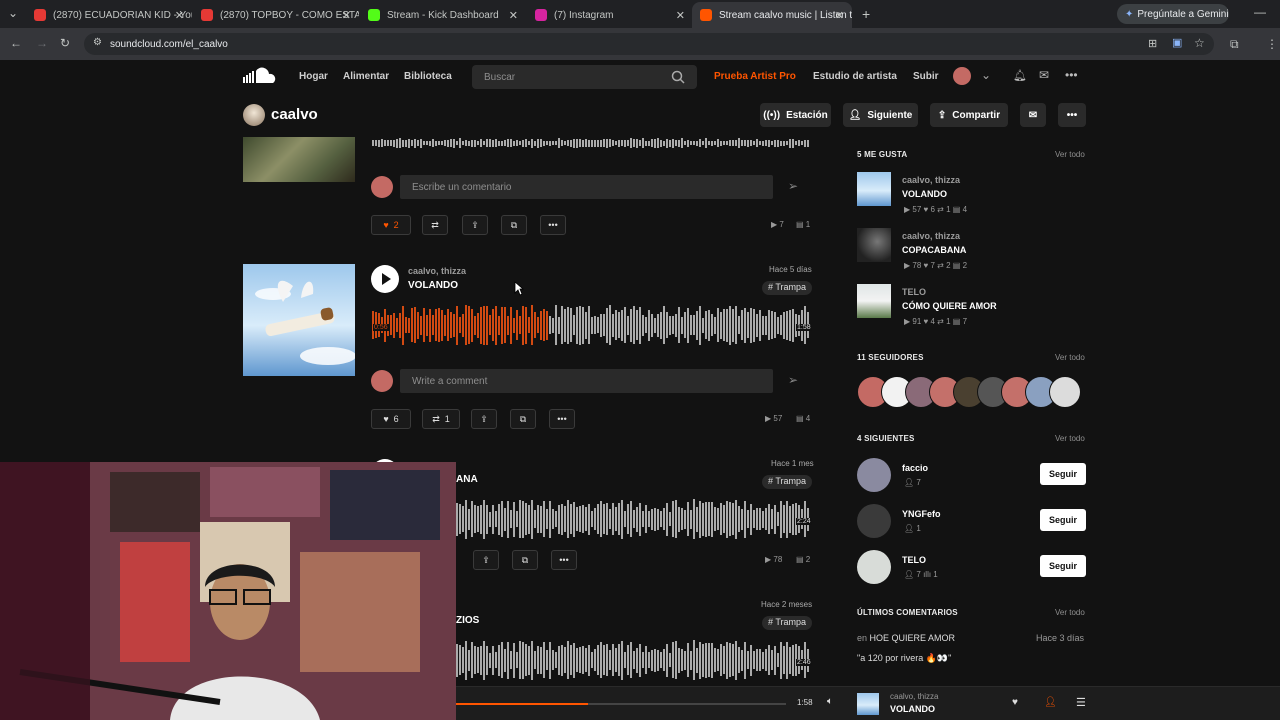  I want to click on translate-icon: ⊞, so click(1152, 43).